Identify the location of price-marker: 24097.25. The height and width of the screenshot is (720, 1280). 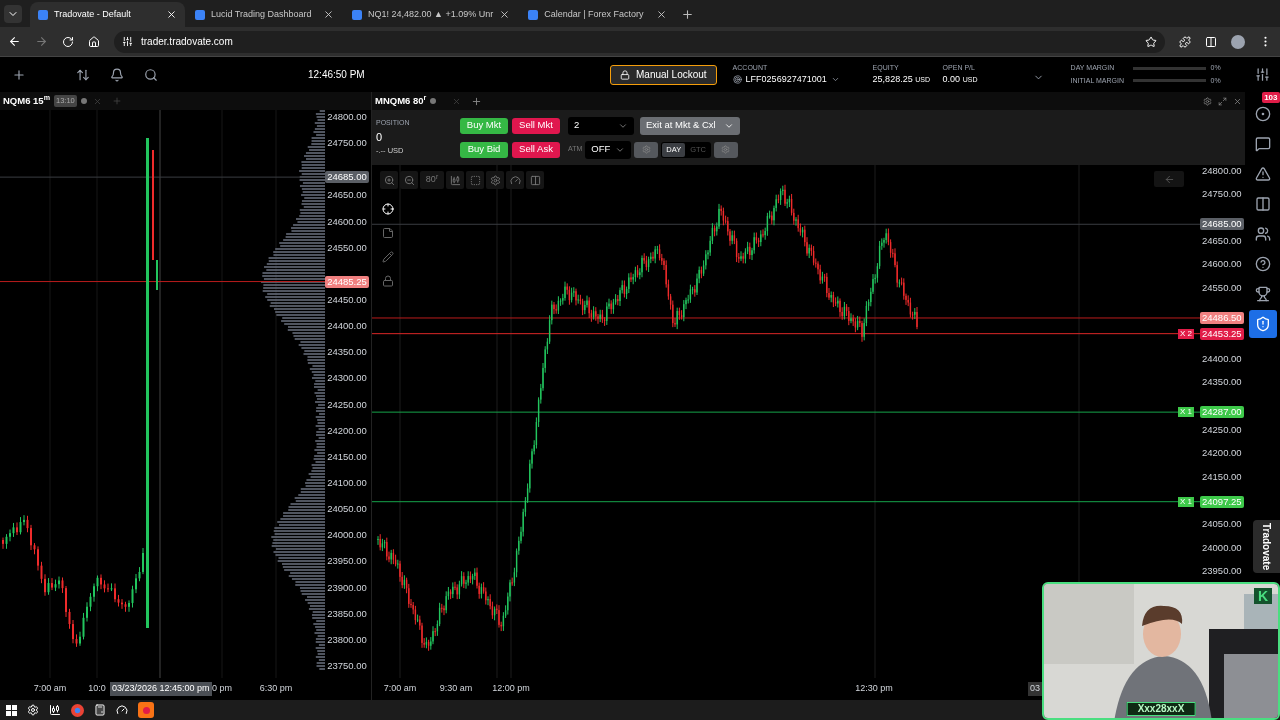
(1222, 501).